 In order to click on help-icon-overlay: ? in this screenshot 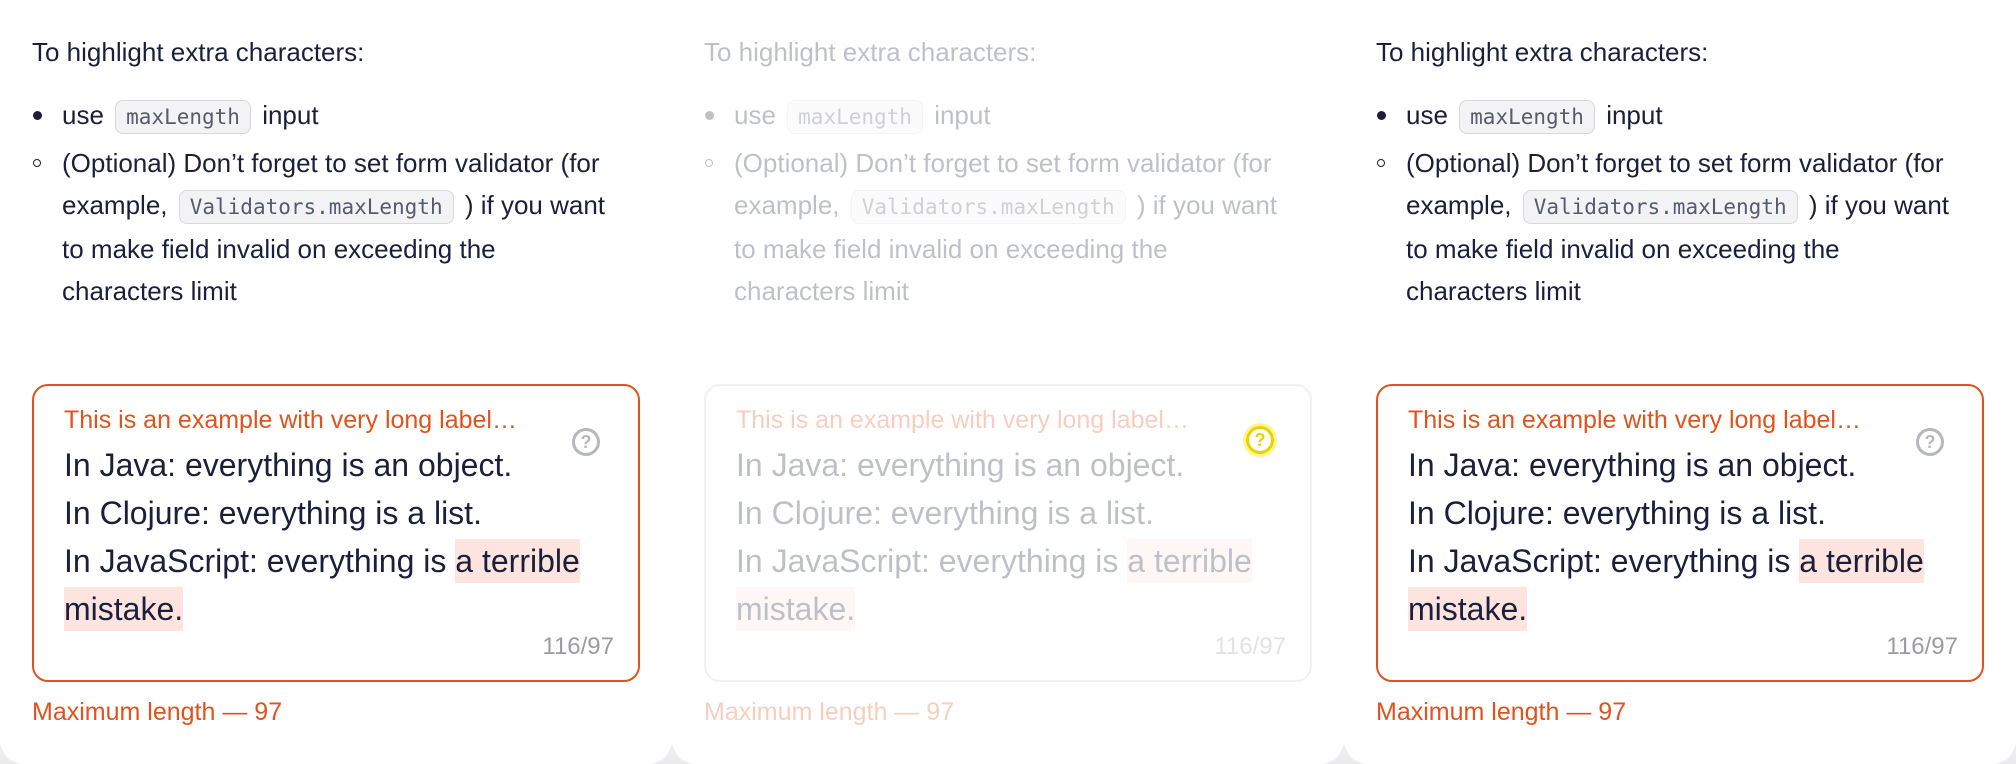, I will do `click(1008, 533)`.